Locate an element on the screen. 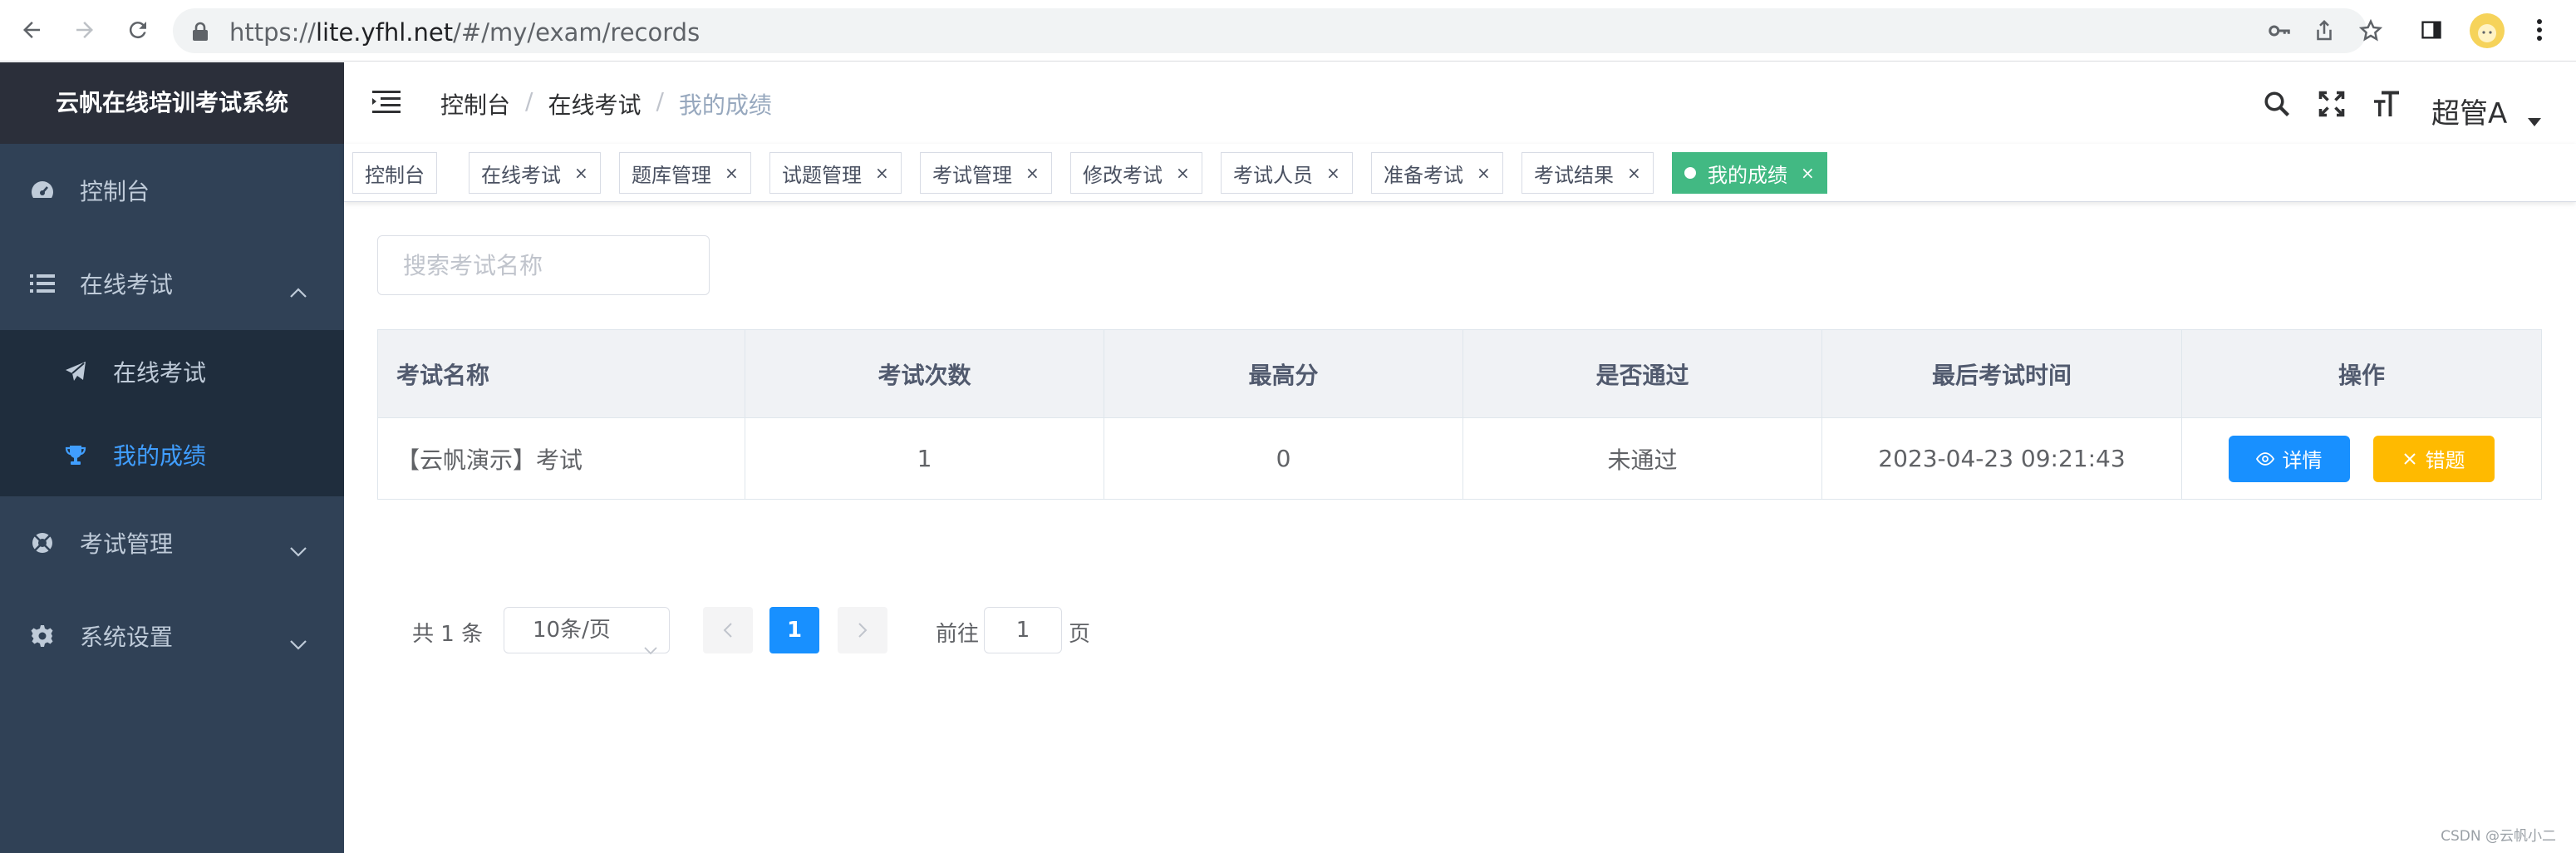 The image size is (2576, 853). breadcrumb-item: 在线考试 is located at coordinates (594, 104).